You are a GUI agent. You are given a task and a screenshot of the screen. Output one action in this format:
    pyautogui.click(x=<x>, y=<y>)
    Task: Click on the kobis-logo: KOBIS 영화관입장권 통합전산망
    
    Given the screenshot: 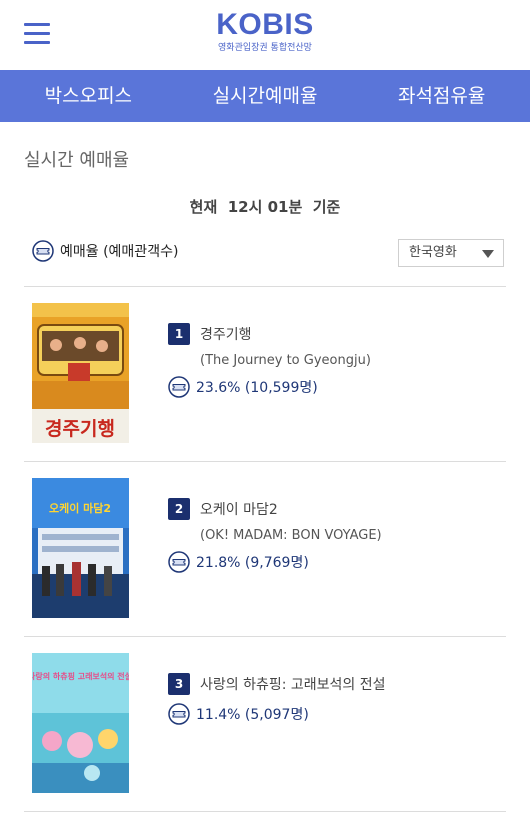 What is the action you would take?
    pyautogui.click(x=265, y=31)
    